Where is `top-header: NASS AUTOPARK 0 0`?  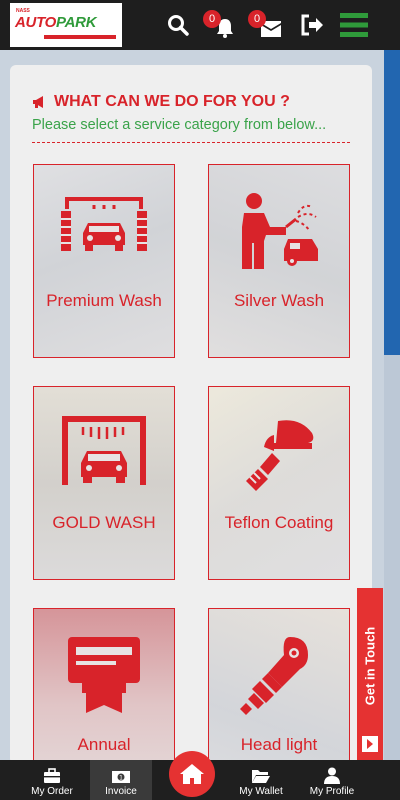
top-header: NASS AUTOPARK 0 0 is located at coordinates (200, 25).